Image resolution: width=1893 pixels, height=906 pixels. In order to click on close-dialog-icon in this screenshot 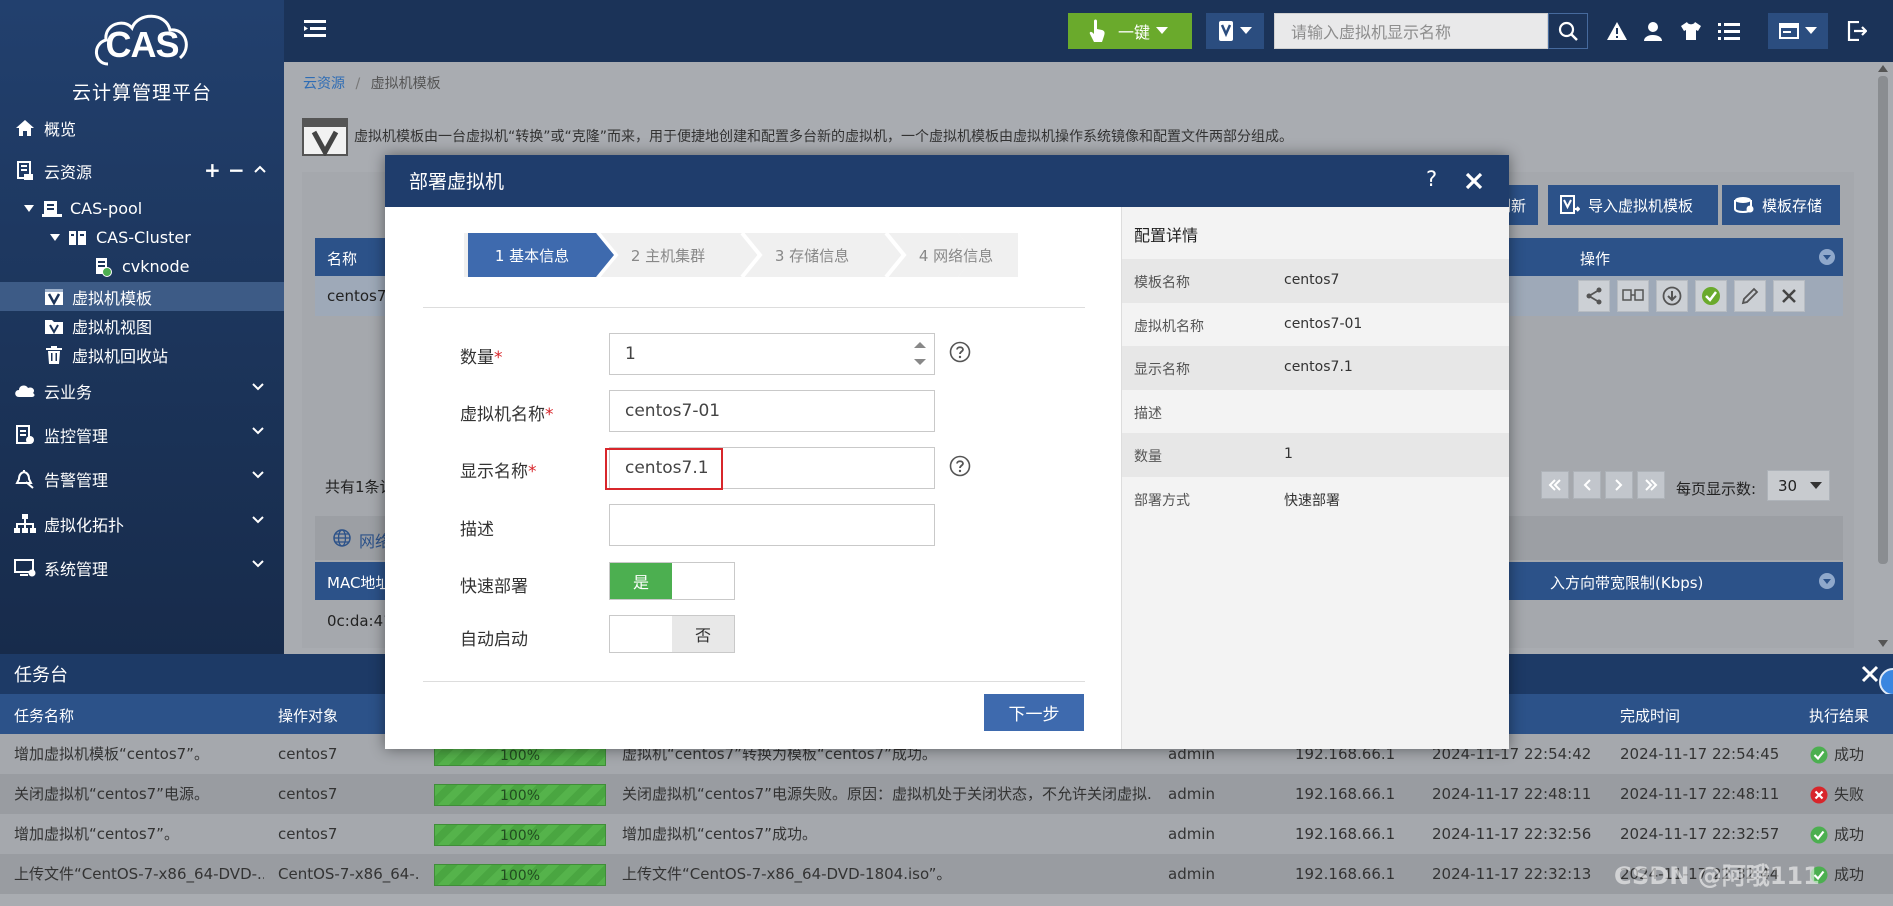, I will do `click(1474, 181)`.